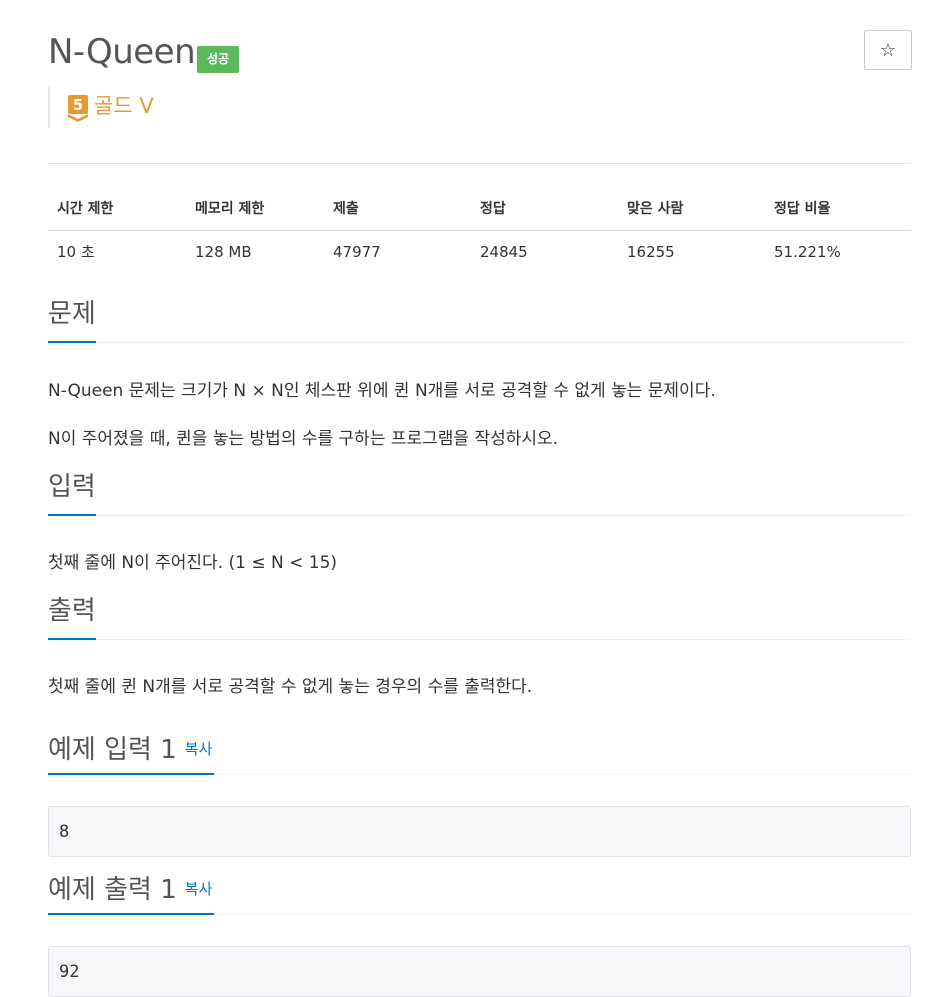 The image size is (938, 997). I want to click on section-title-input: 입력, so click(72, 487).